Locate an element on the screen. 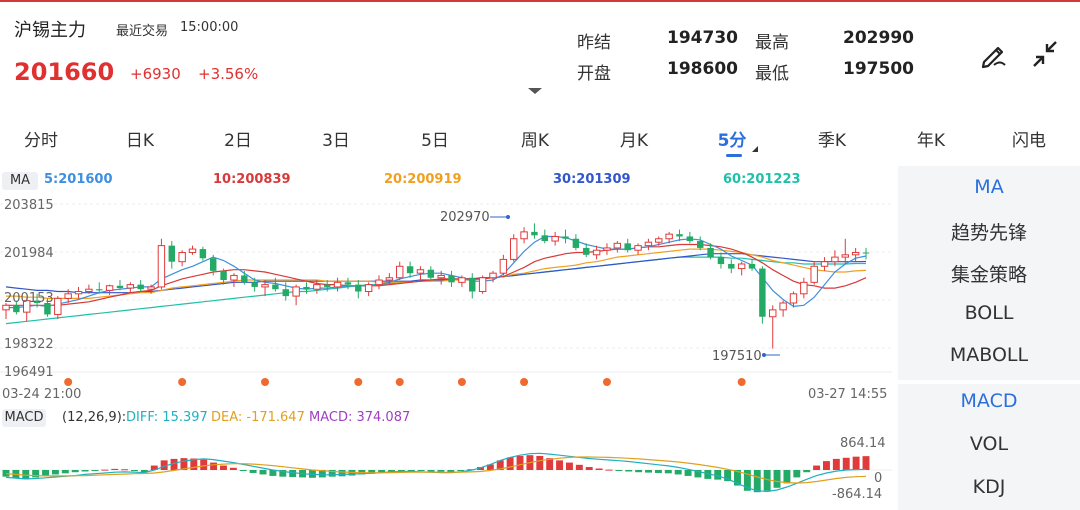  side-item-macd: MACD is located at coordinates (989, 401).